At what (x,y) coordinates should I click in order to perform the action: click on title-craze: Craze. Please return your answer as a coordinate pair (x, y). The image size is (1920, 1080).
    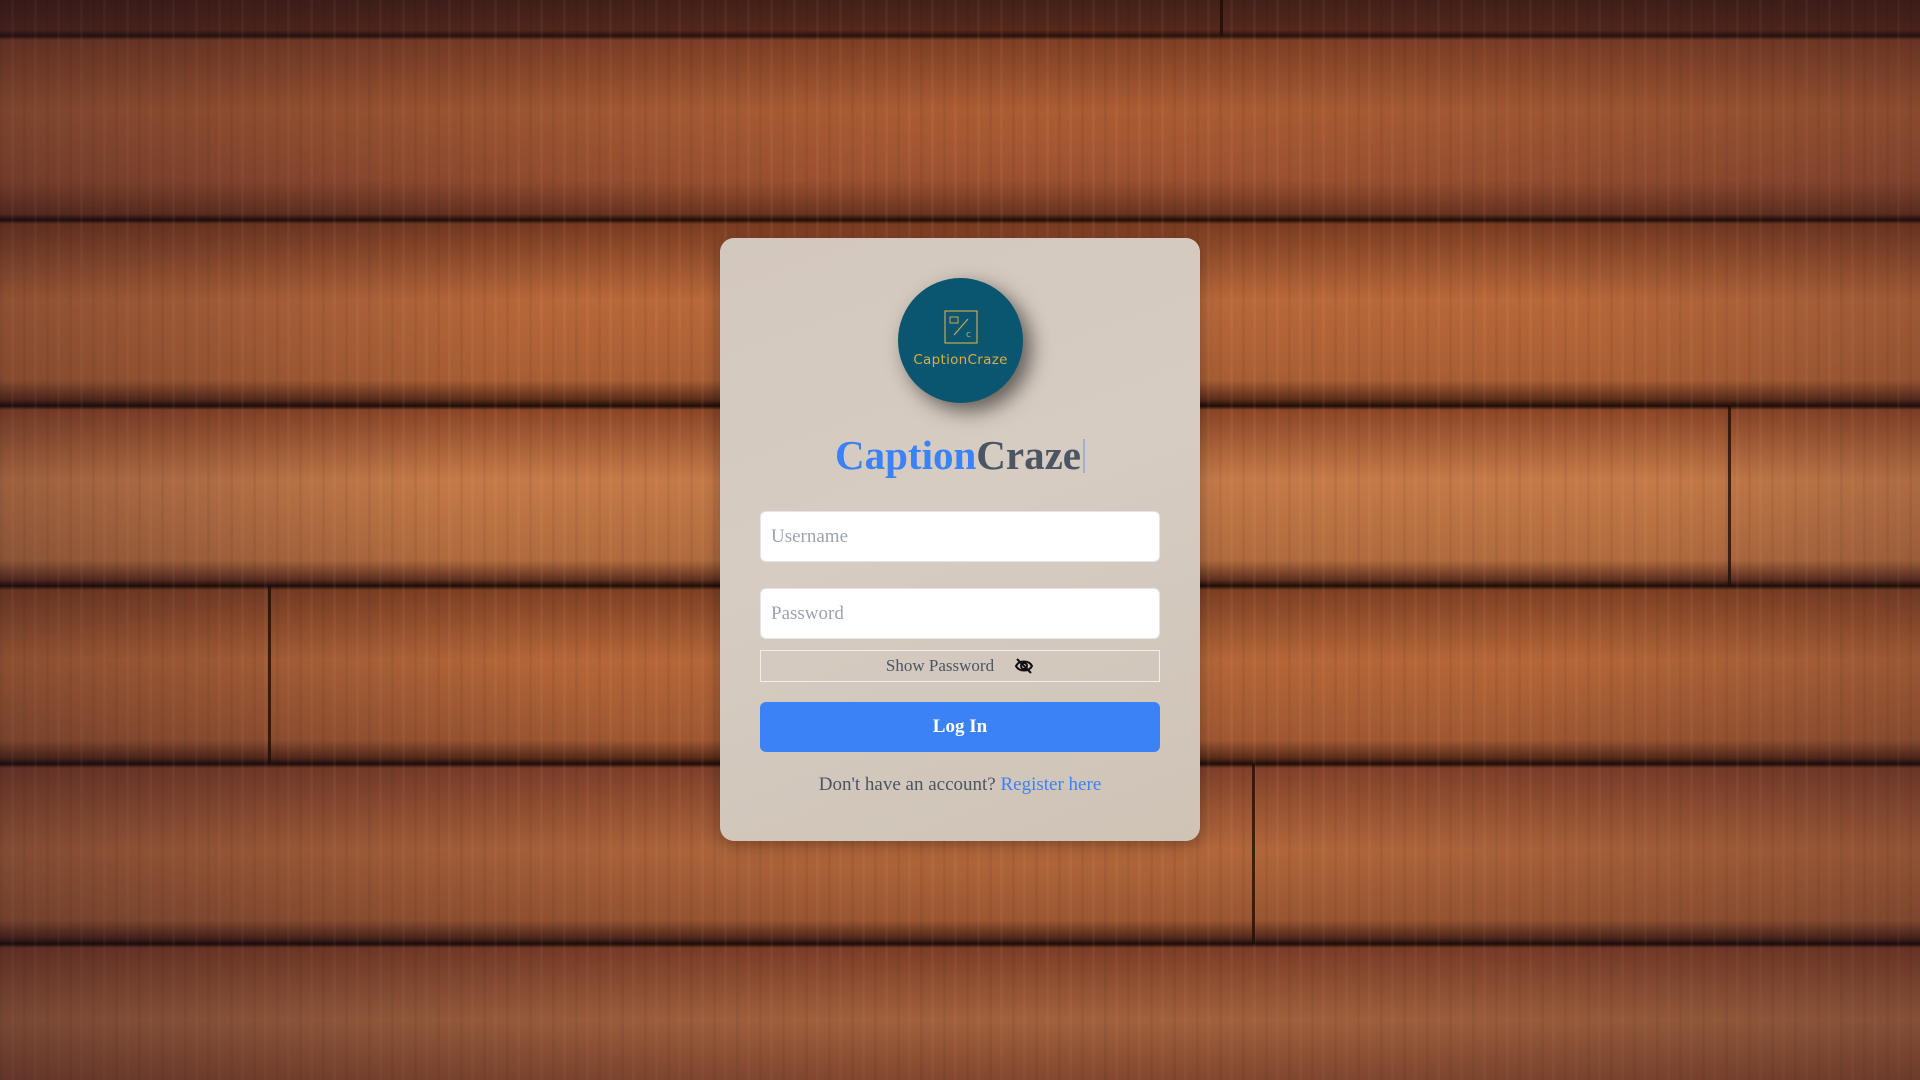
    Looking at the image, I should click on (1028, 455).